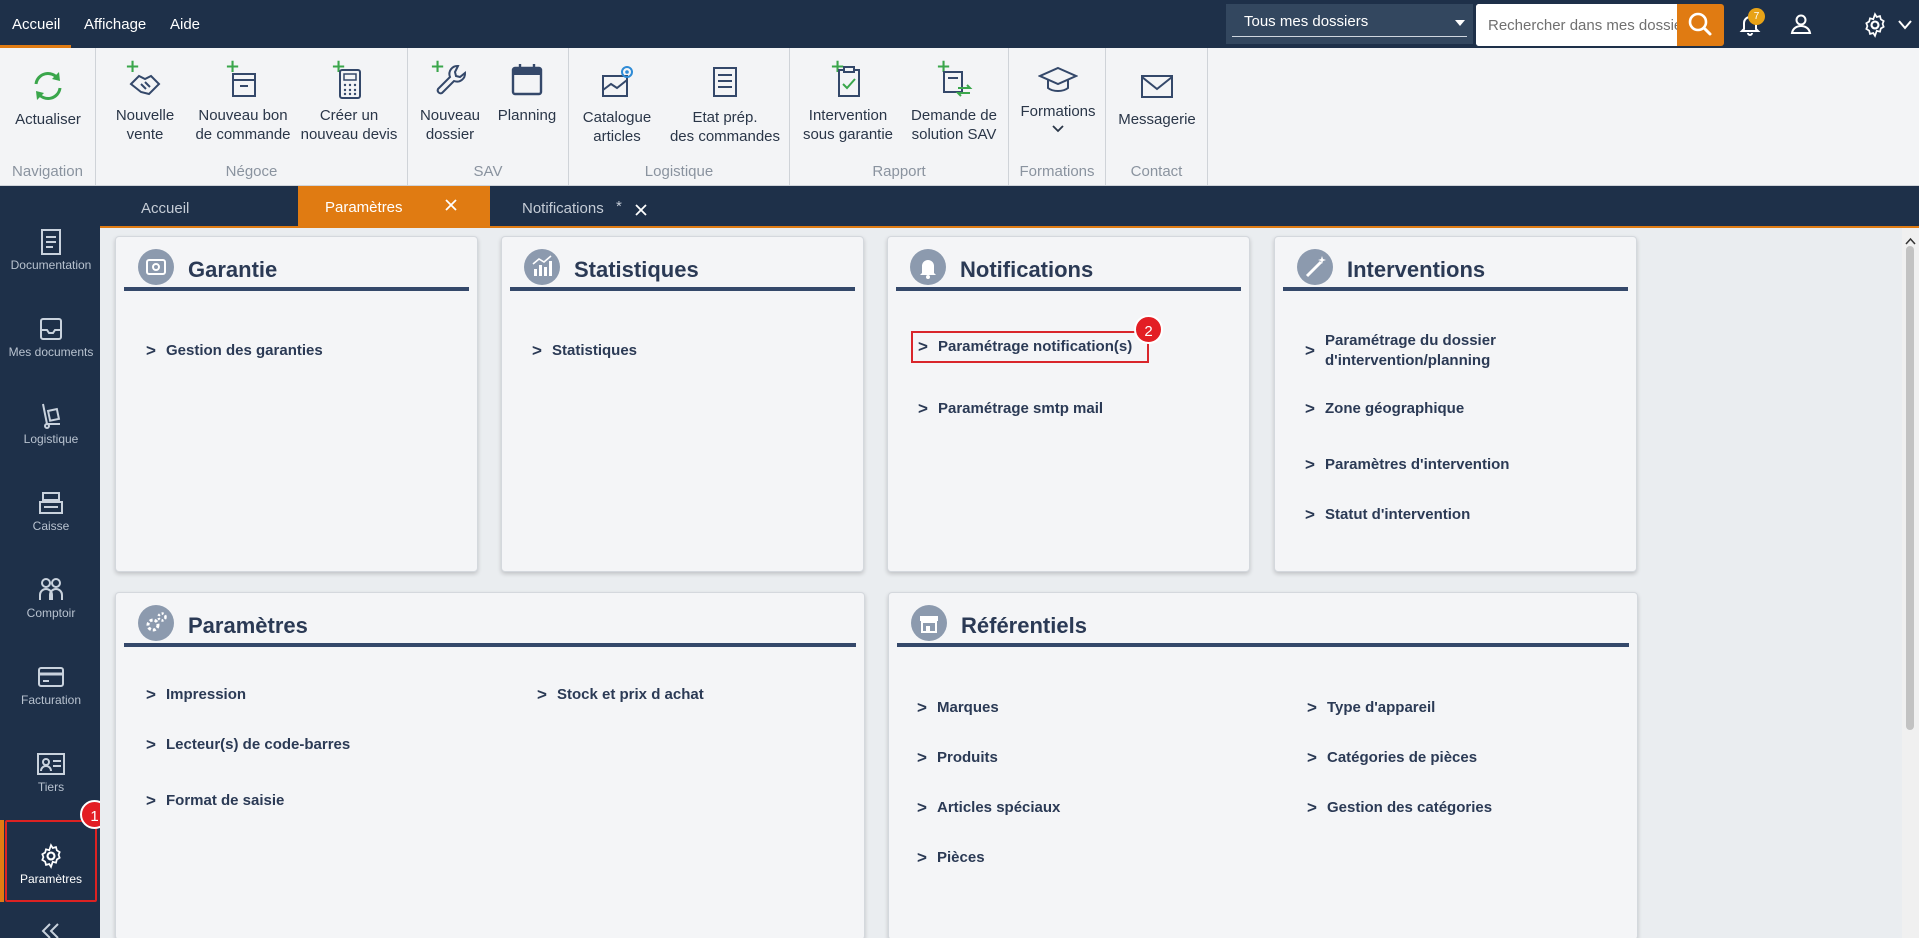 Image resolution: width=1919 pixels, height=938 pixels. What do you see at coordinates (1700, 25) in the screenshot?
I see `search-button` at bounding box center [1700, 25].